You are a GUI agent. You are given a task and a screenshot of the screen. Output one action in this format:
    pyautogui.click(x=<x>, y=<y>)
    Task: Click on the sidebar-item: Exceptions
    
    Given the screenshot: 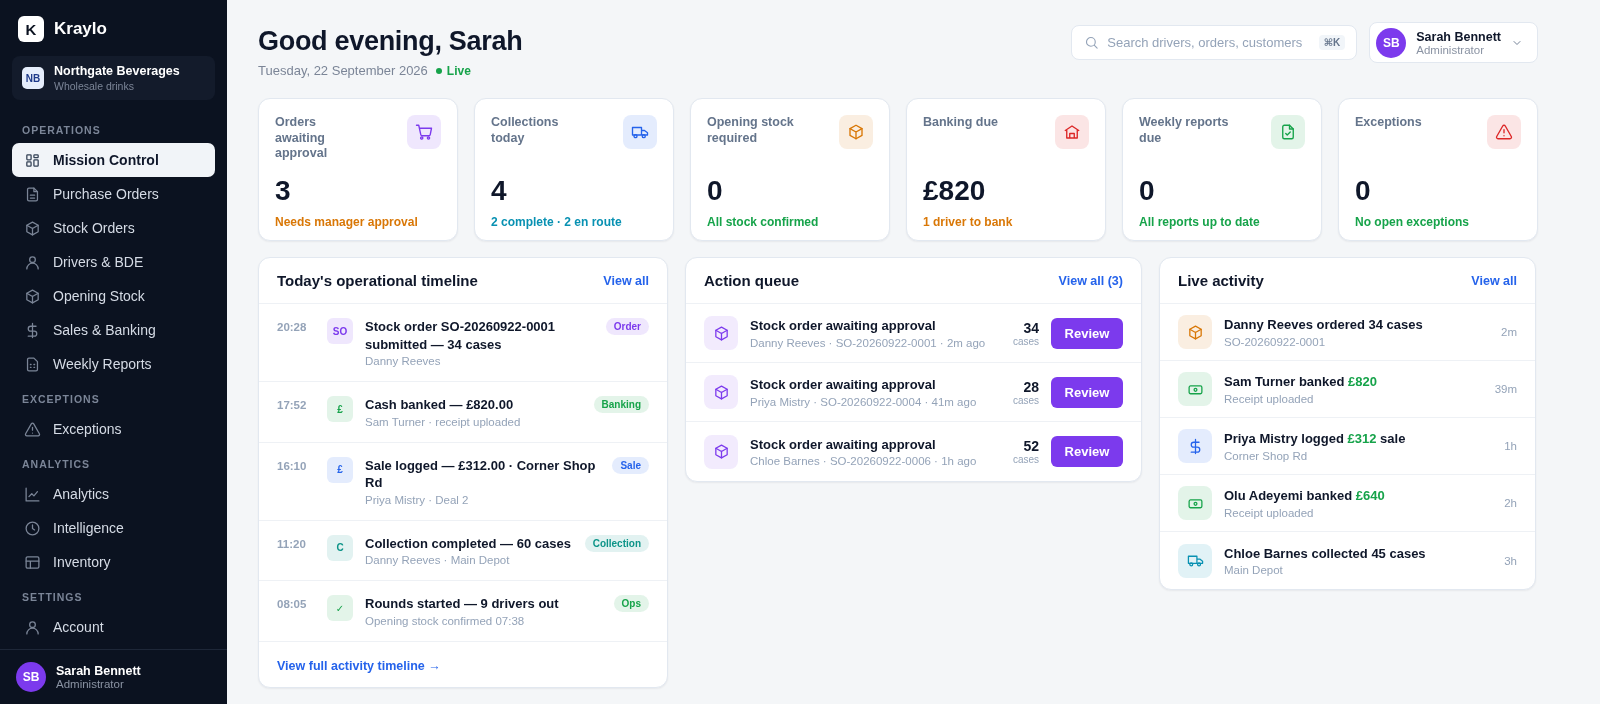 What is the action you would take?
    pyautogui.click(x=113, y=429)
    